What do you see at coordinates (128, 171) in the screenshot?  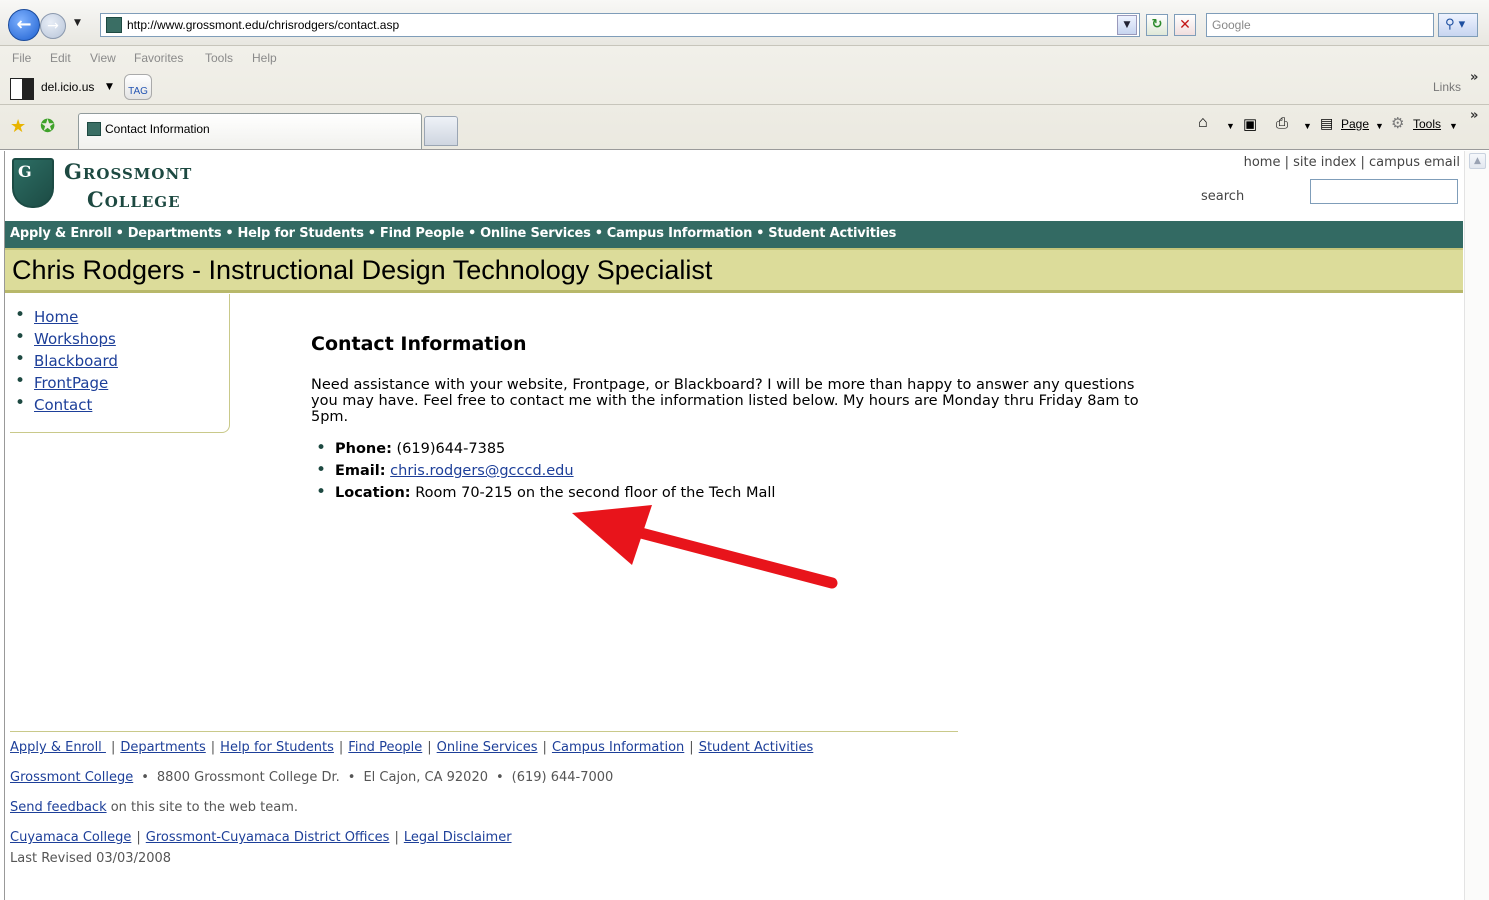 I see `logo-word-grossmont: Grossmont` at bounding box center [128, 171].